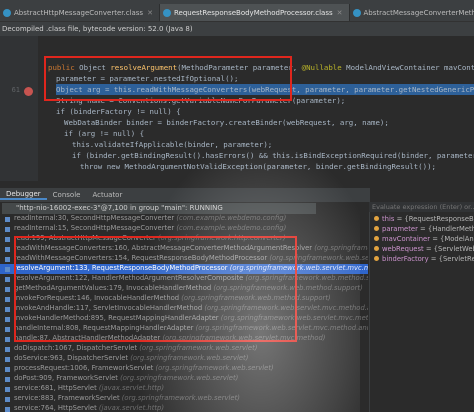 This screenshot has height=412, width=474. What do you see at coordinates (407, 239) in the screenshot?
I see `variable-name: mavContainer` at bounding box center [407, 239].